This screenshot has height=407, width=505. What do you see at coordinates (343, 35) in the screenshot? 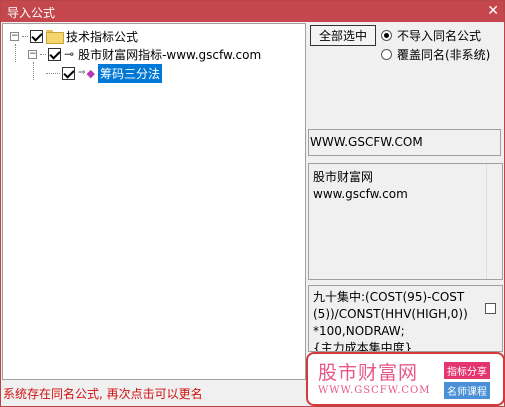
I see `select-all-button: 全部选中` at bounding box center [343, 35].